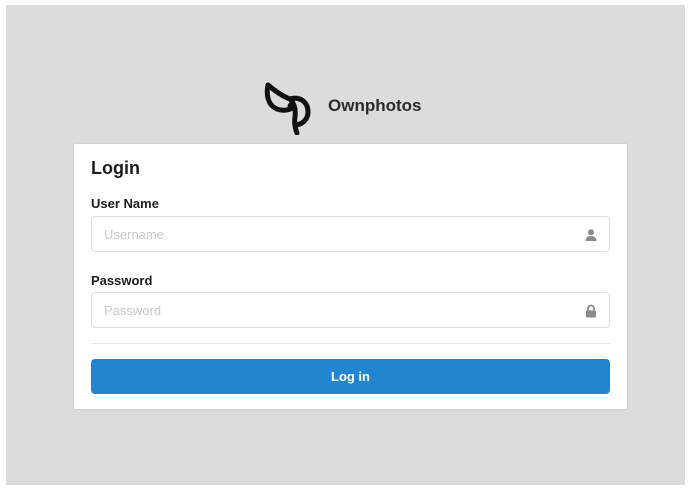 Image resolution: width=689 pixels, height=490 pixels. What do you see at coordinates (125, 203) in the screenshot?
I see `username-label: User Name` at bounding box center [125, 203].